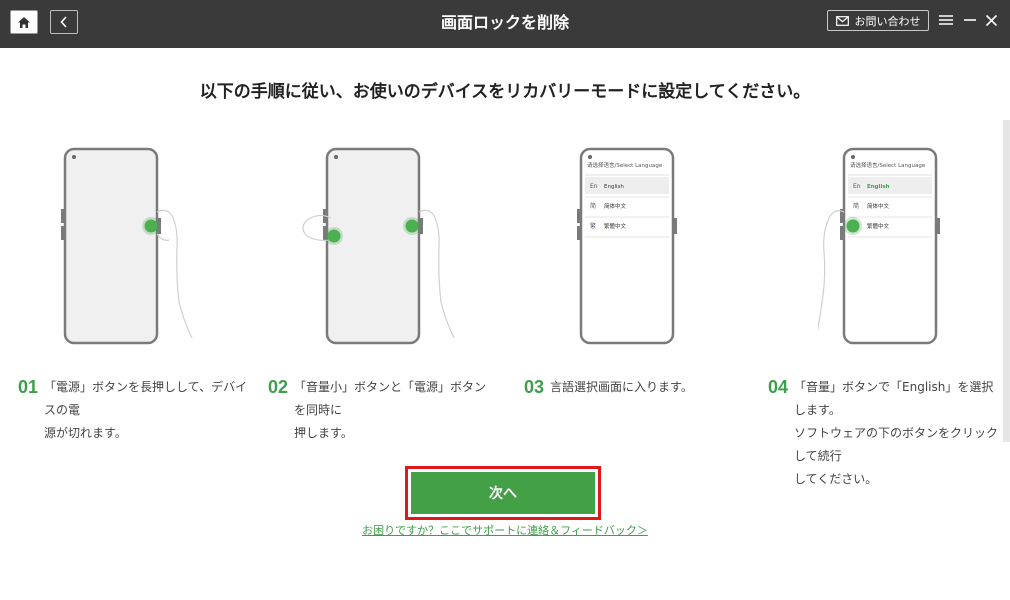  I want to click on step-description: 「電源」ボタンを長押しして、デバイスの電 源が切れます。, so click(146, 410).